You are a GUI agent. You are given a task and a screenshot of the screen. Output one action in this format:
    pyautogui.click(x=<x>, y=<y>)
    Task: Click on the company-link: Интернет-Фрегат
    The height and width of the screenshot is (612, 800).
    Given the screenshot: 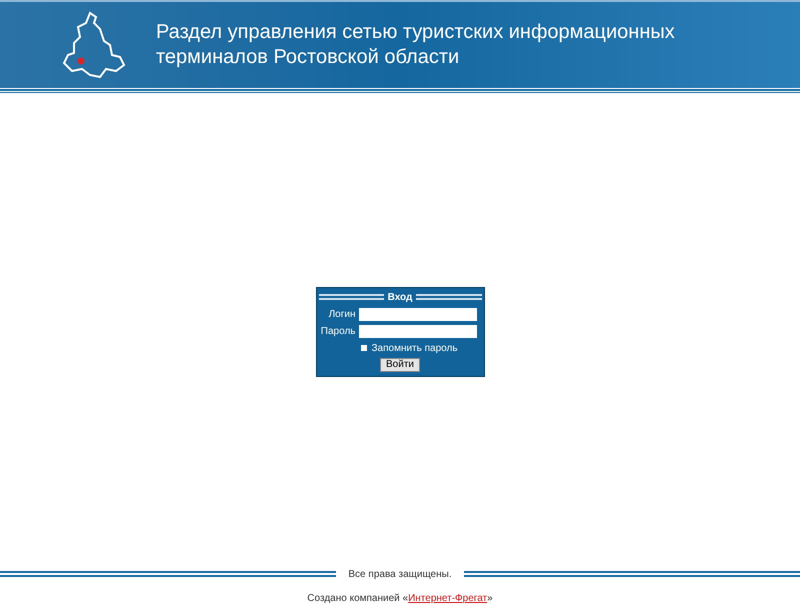 What is the action you would take?
    pyautogui.click(x=448, y=598)
    